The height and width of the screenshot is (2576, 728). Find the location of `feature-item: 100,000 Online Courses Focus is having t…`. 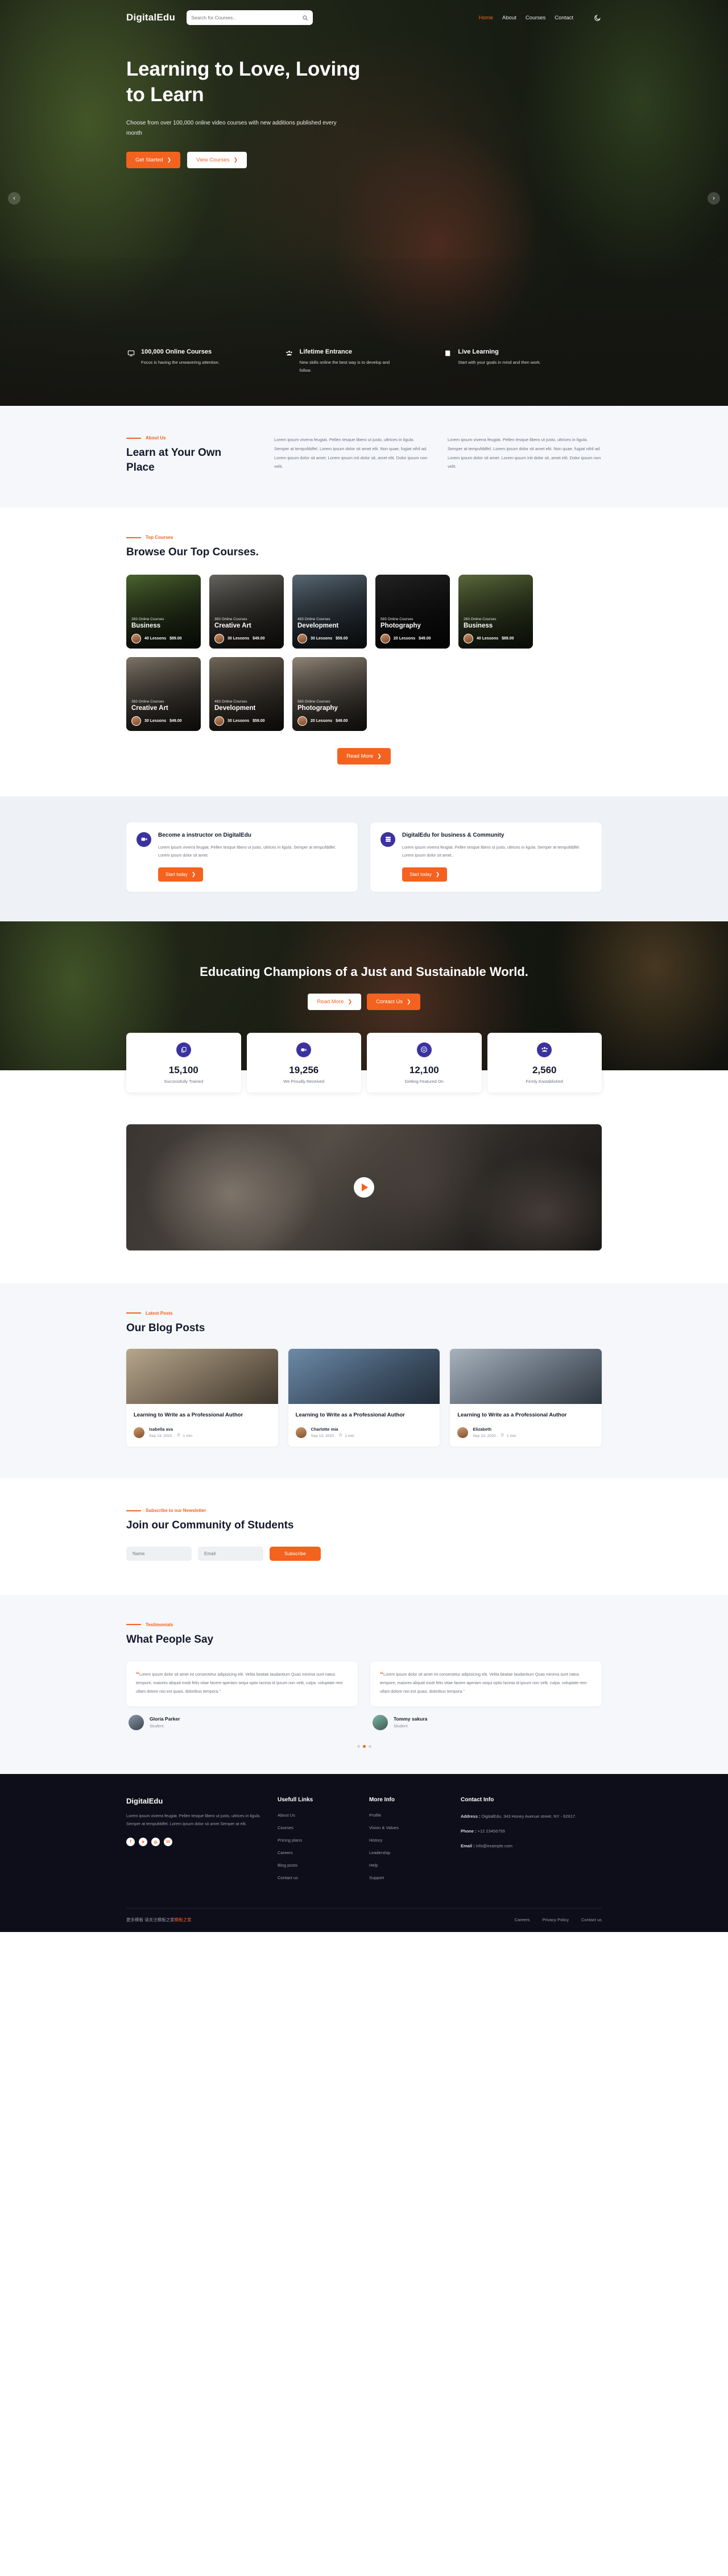

feature-item: 100,000 Online Courses Focus is having t… is located at coordinates (205, 361).